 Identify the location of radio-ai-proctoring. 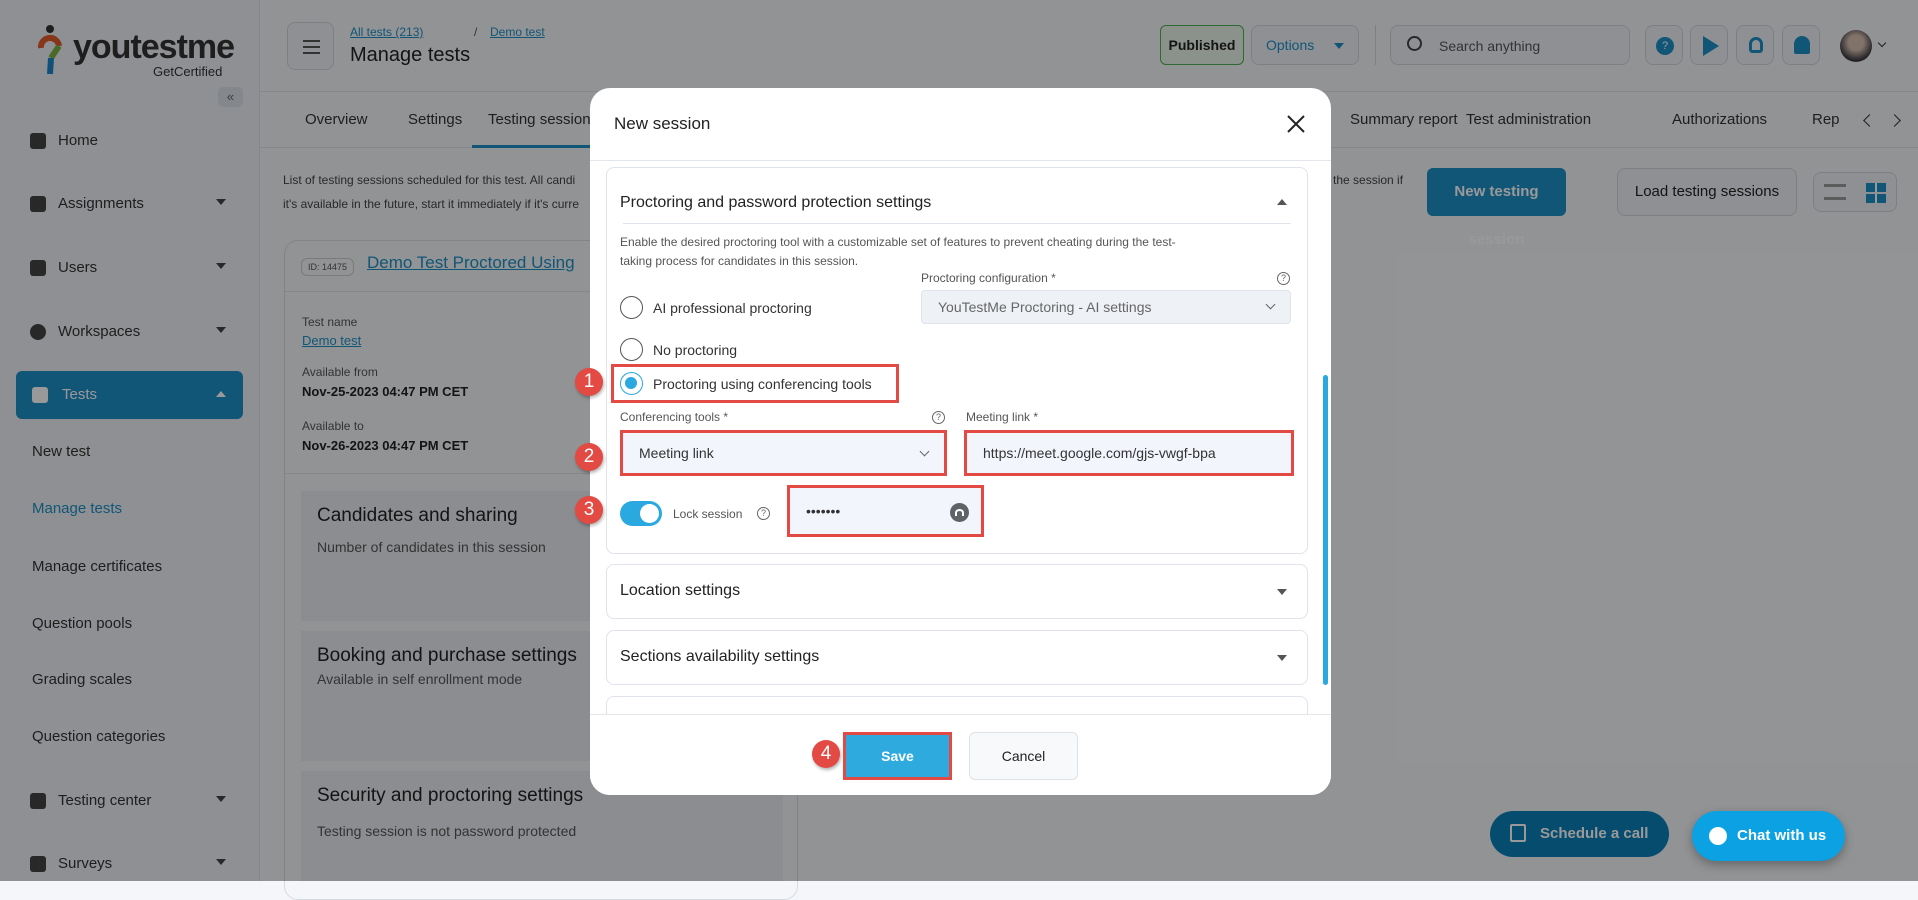
(631, 307).